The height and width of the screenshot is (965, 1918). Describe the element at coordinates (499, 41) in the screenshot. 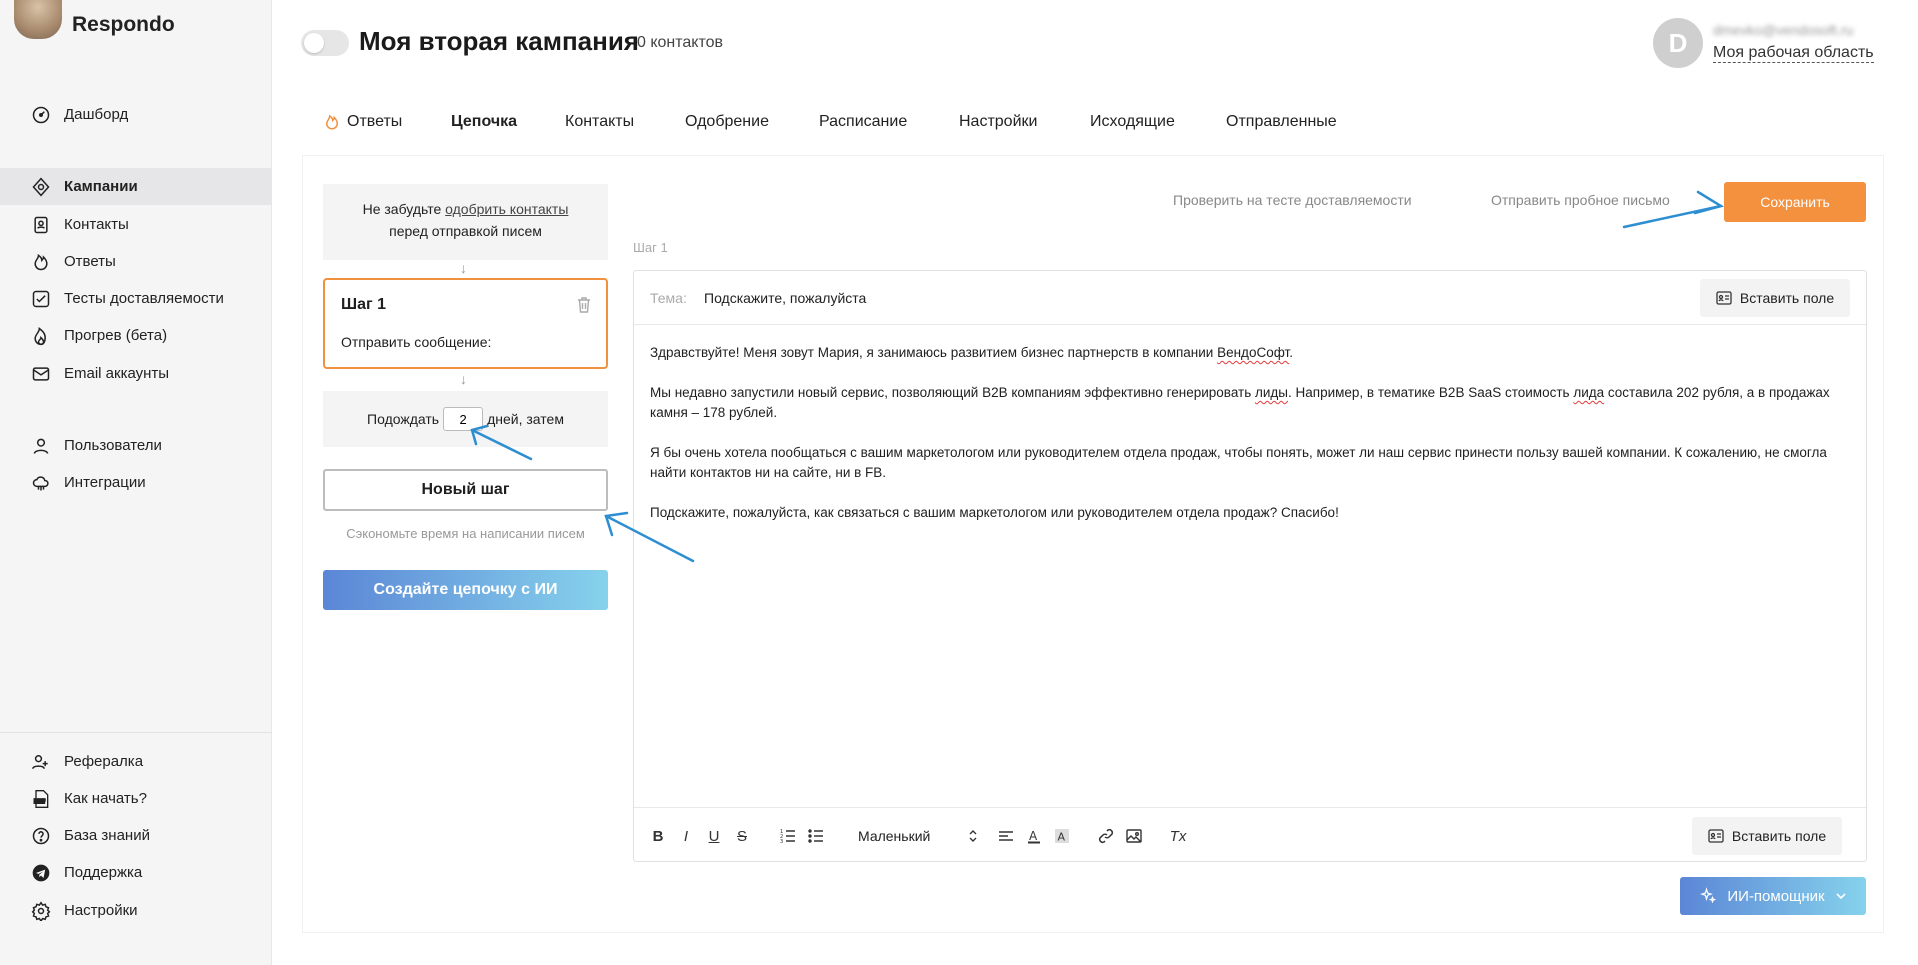

I see `campaign-title: Моя вторая кампания` at that location.